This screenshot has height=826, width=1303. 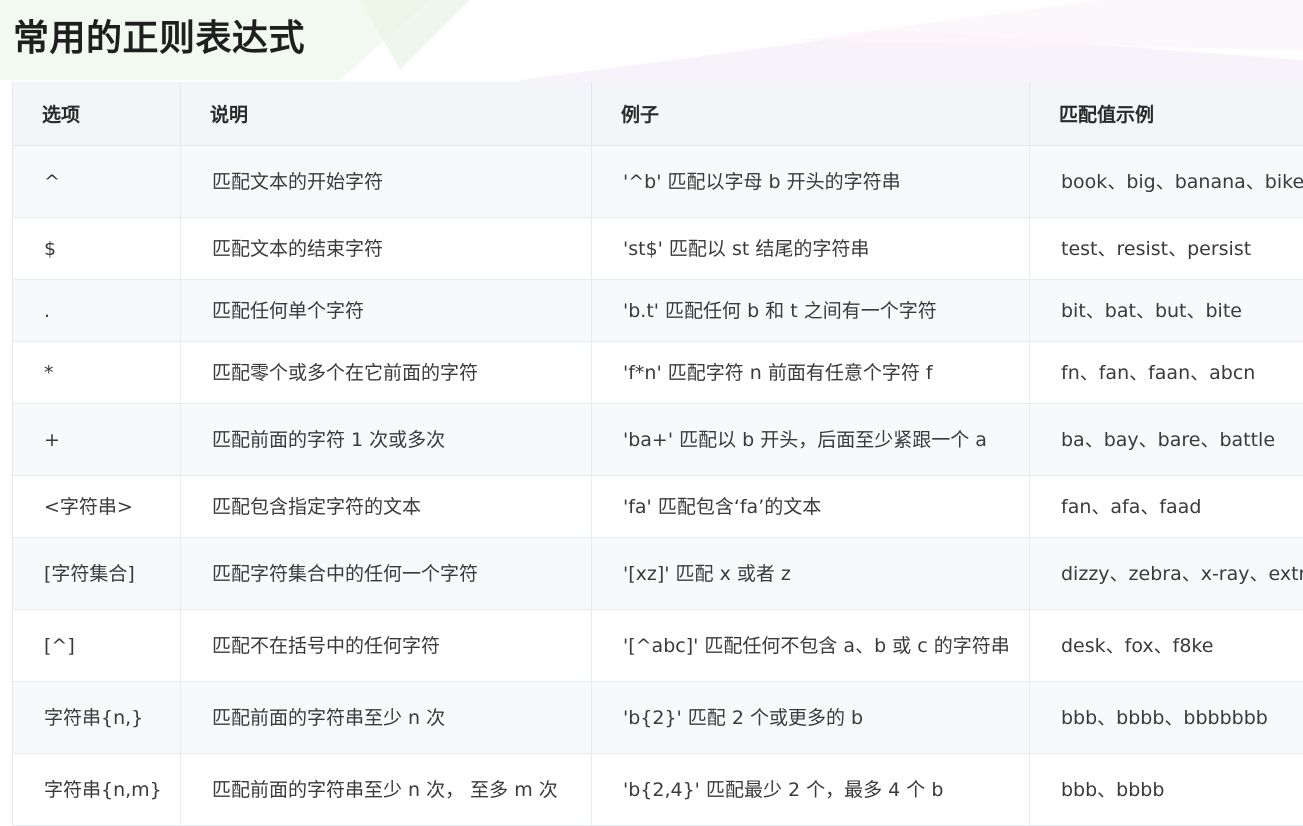 I want to click on cell-option: [^], so click(x=97, y=646).